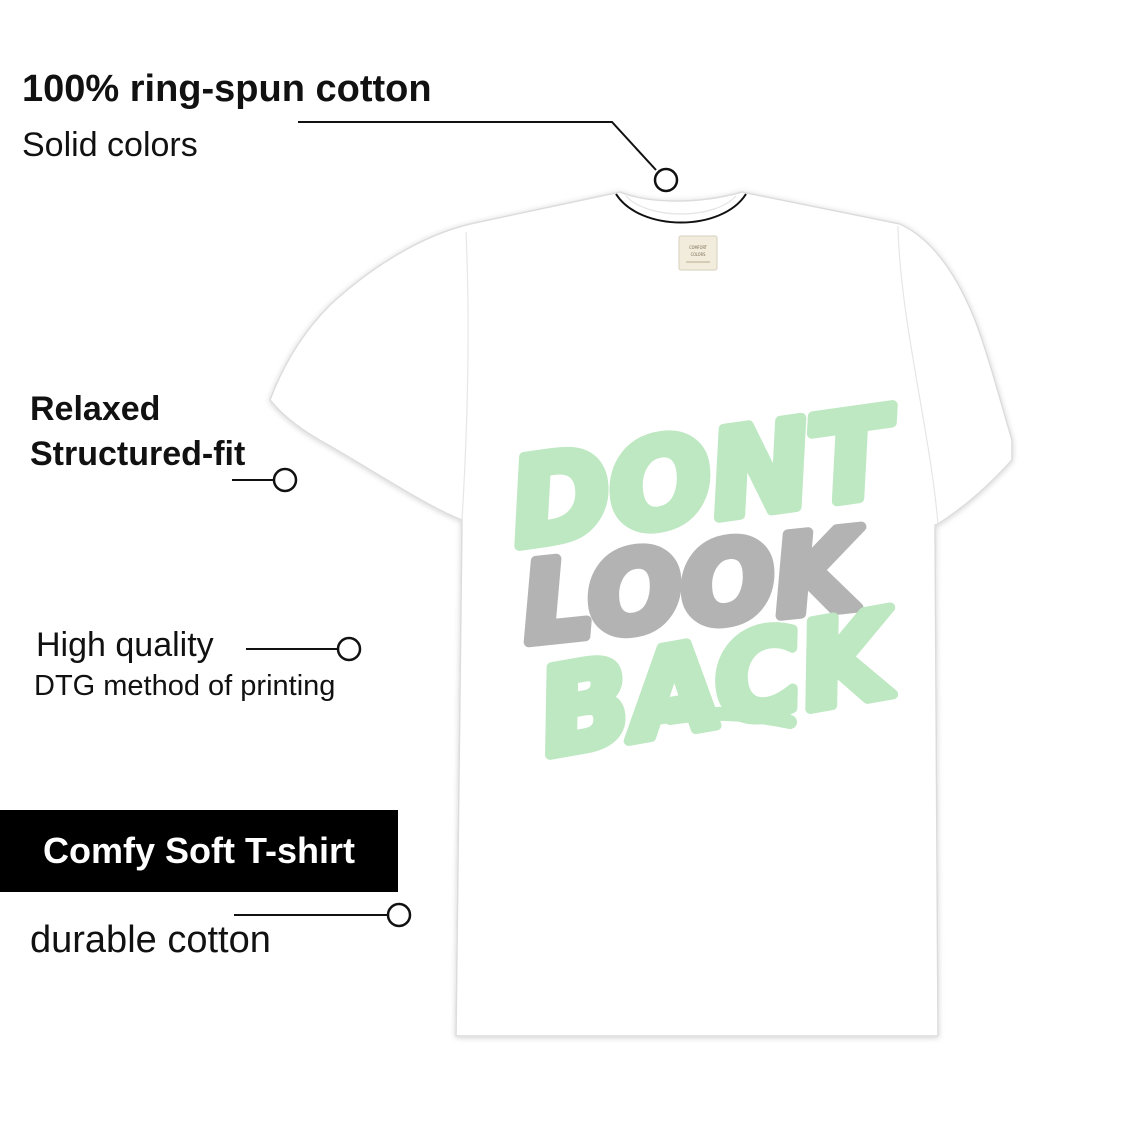 This screenshot has width=1140, height=1140. What do you see at coordinates (706, 583) in the screenshot?
I see `graphic-print: DONT LOOK BACK` at bounding box center [706, 583].